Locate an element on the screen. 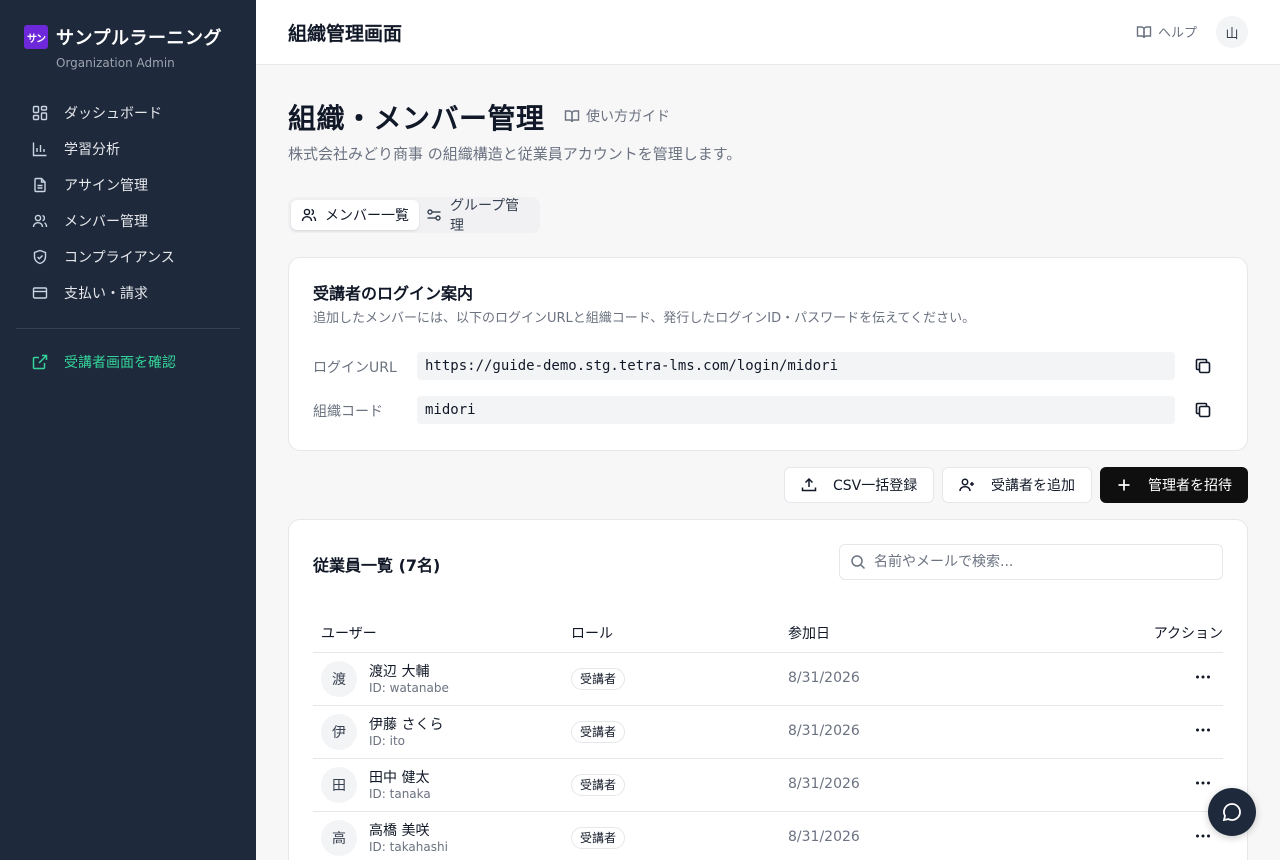 The image size is (1280, 860). tab-member-list: メンバー一覧 is located at coordinates (355, 215).